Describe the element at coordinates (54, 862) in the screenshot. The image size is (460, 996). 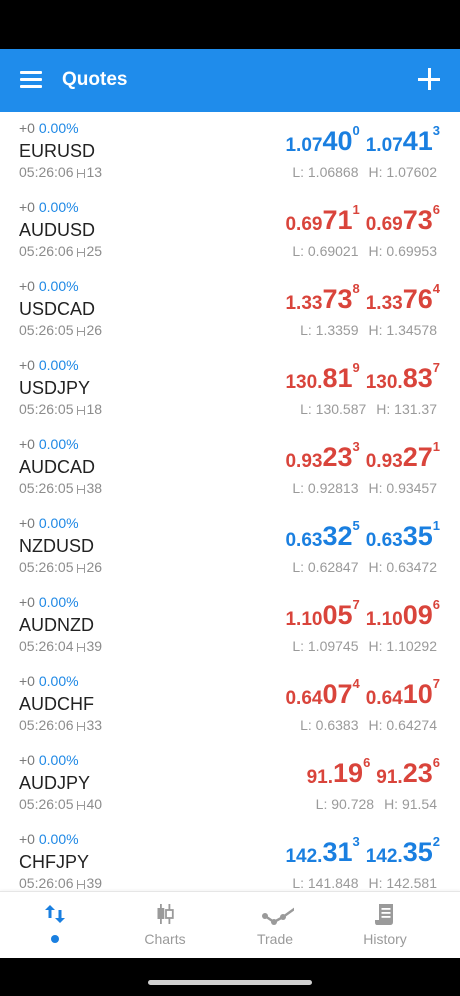
I see `symbol-name: CHFJPY` at that location.